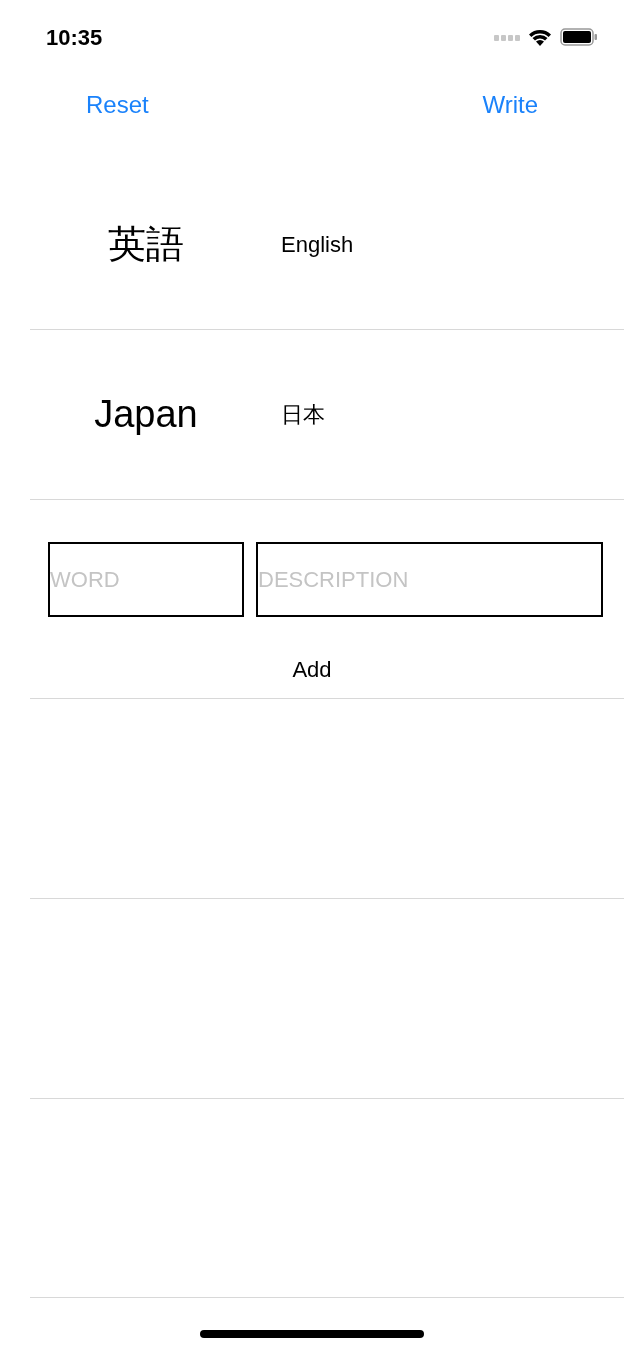  I want to click on word-text: Japan, so click(146, 414).